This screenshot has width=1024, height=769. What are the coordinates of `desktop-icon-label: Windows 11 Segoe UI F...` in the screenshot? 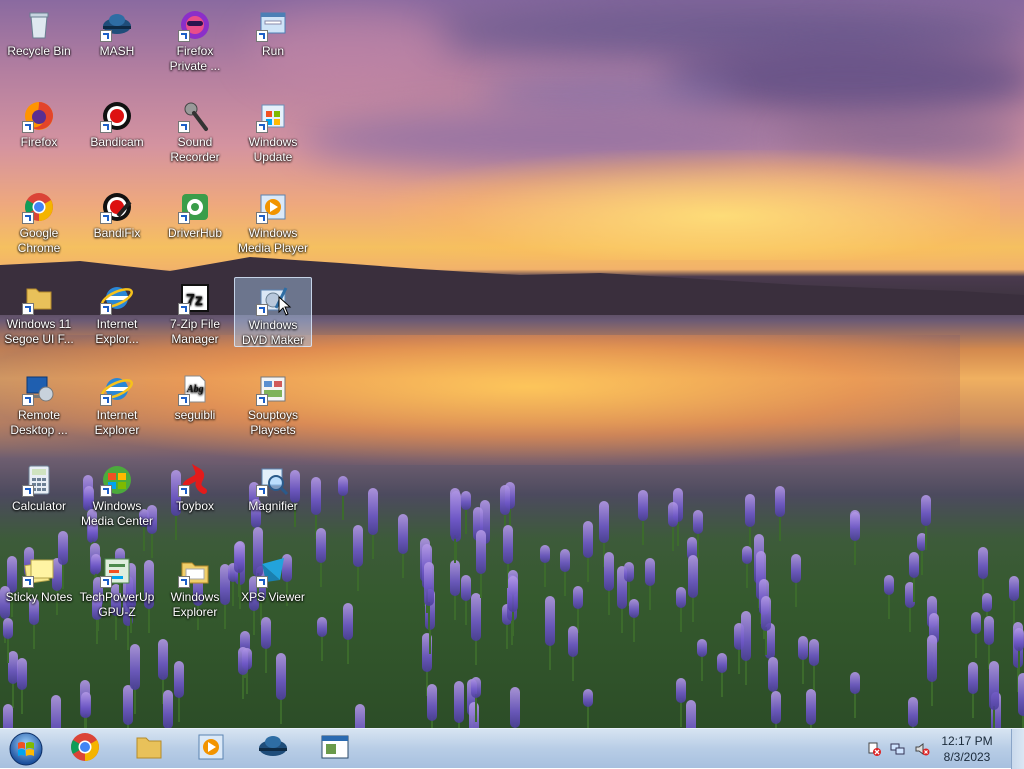 It's located at (39, 331).